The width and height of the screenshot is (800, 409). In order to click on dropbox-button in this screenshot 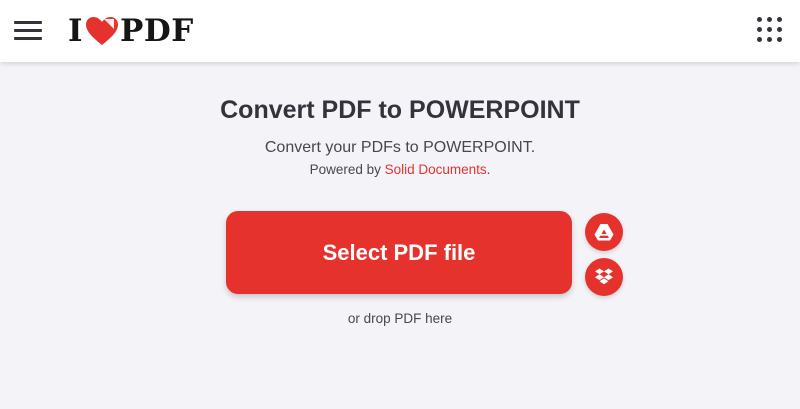, I will do `click(604, 277)`.